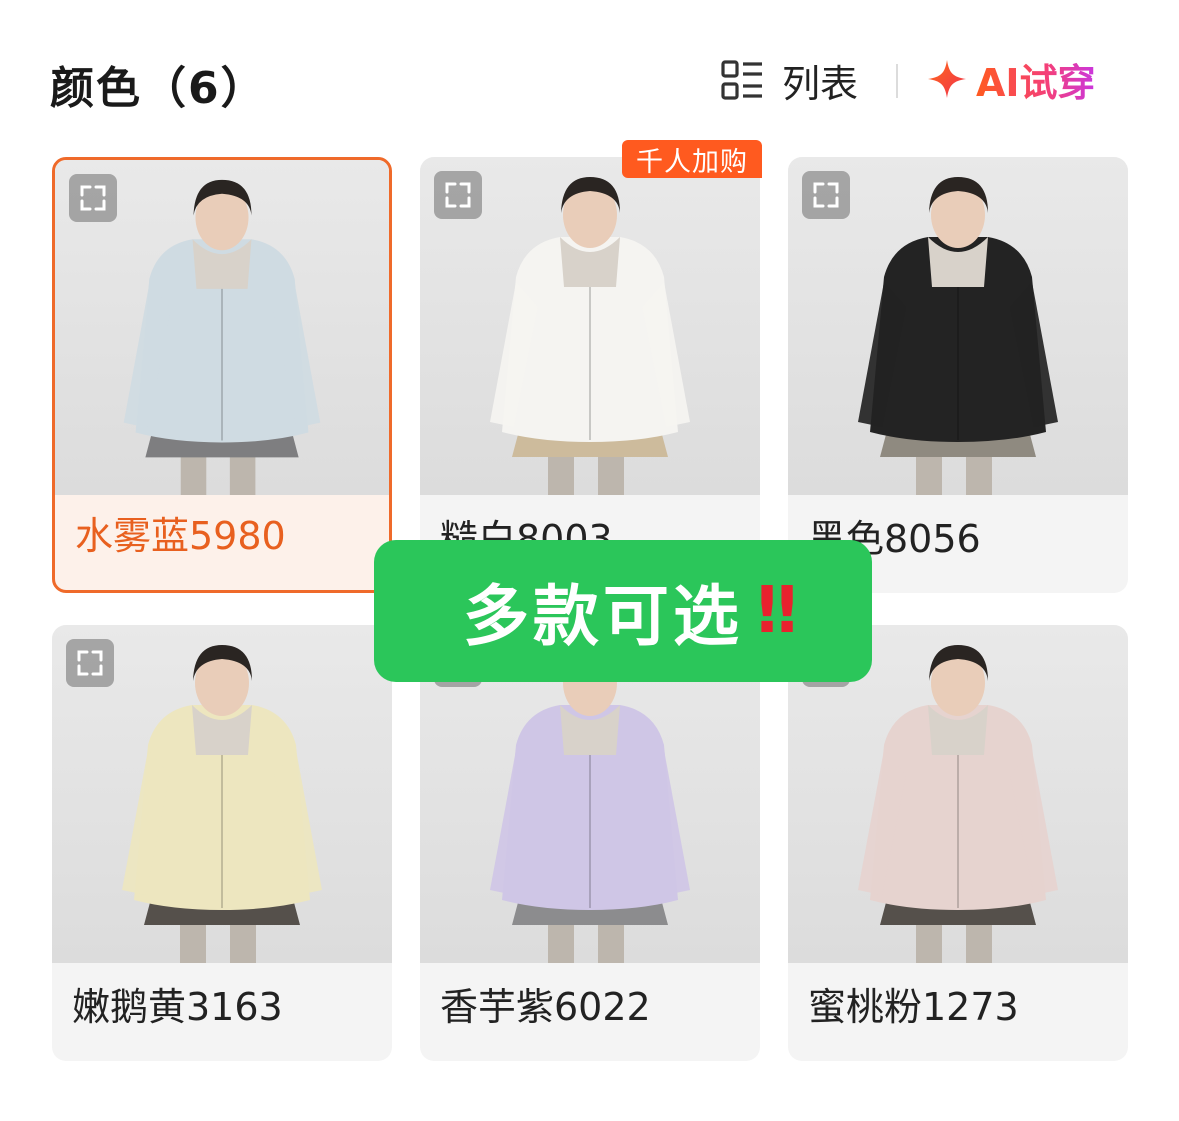  Describe the element at coordinates (590, 843) in the screenshot. I see `color-option-card: 香芋紫6022` at that location.